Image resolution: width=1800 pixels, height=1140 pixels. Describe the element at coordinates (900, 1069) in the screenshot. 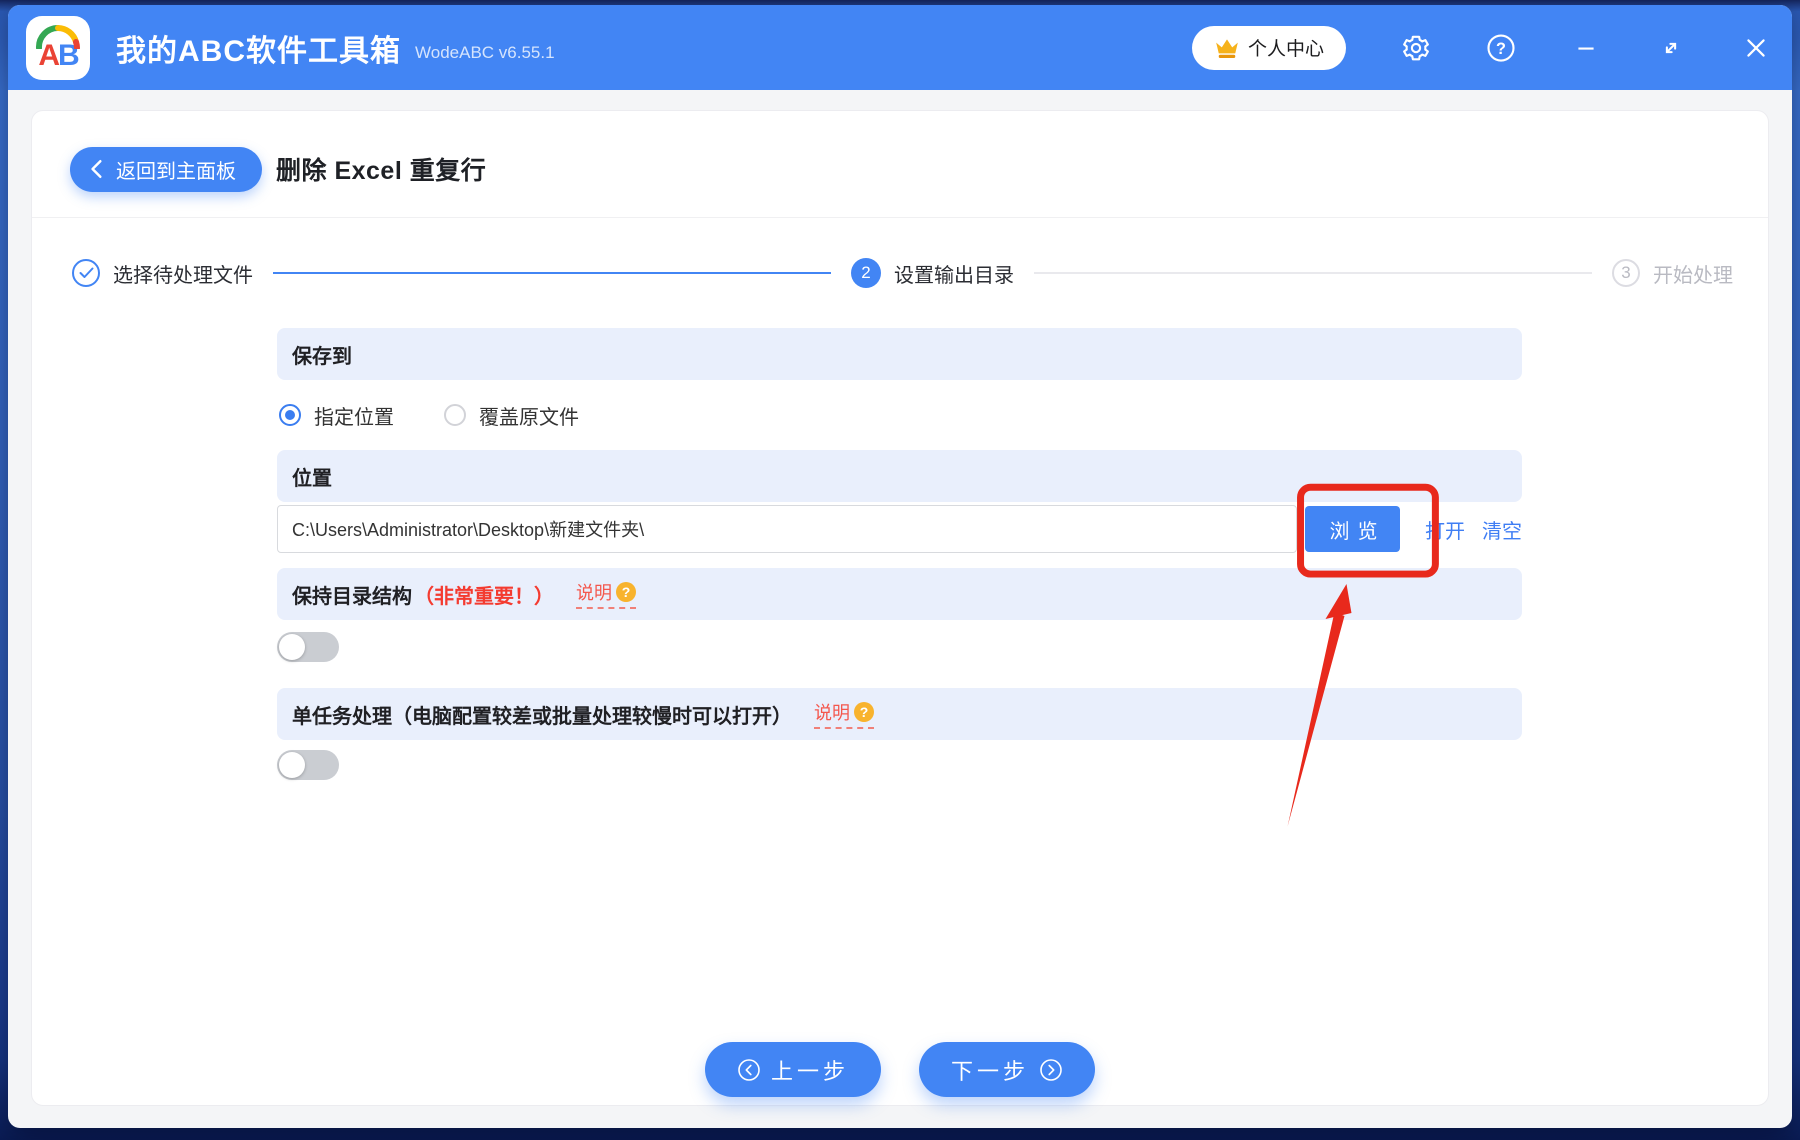

I see `wizard-footer: 上一步 下一步` at that location.